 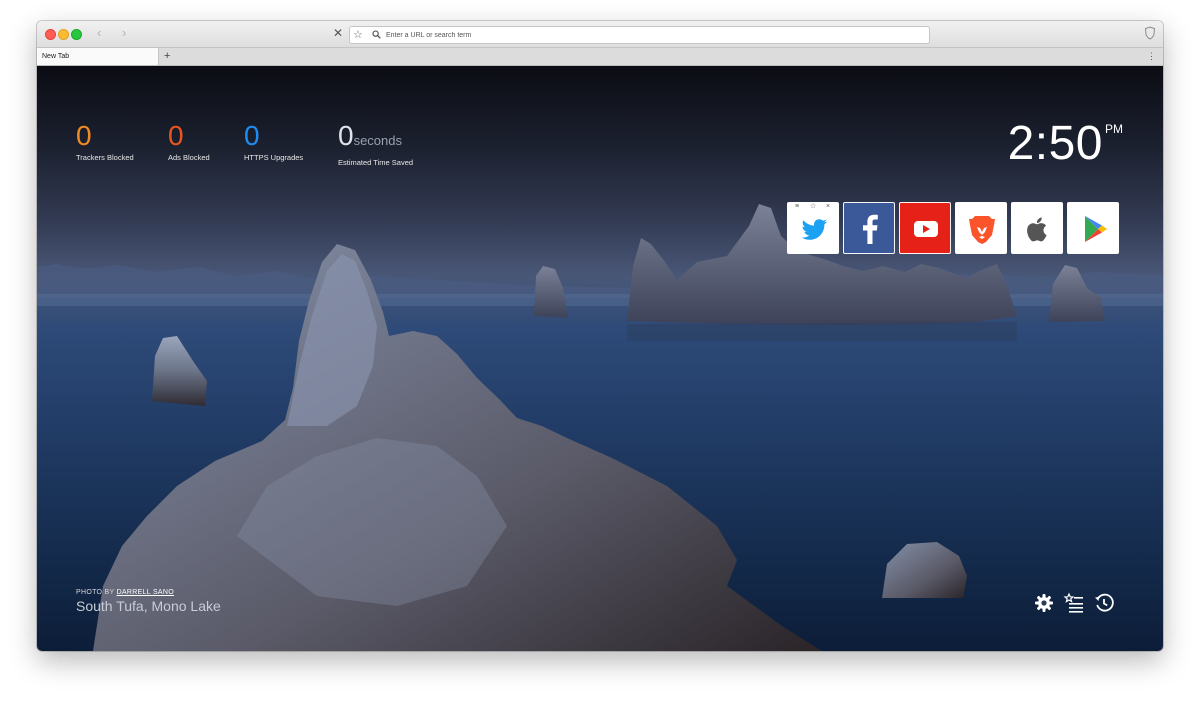 I want to click on footer-actions, so click(x=1078, y=603).